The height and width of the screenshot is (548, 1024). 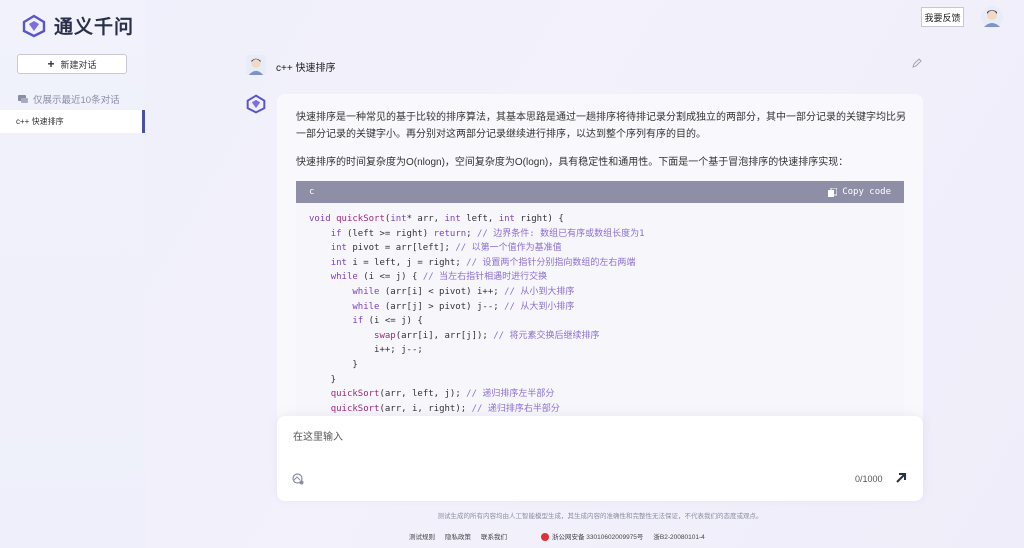 I want to click on history-hint-text: 仅展示最近10条对话, so click(x=76, y=100).